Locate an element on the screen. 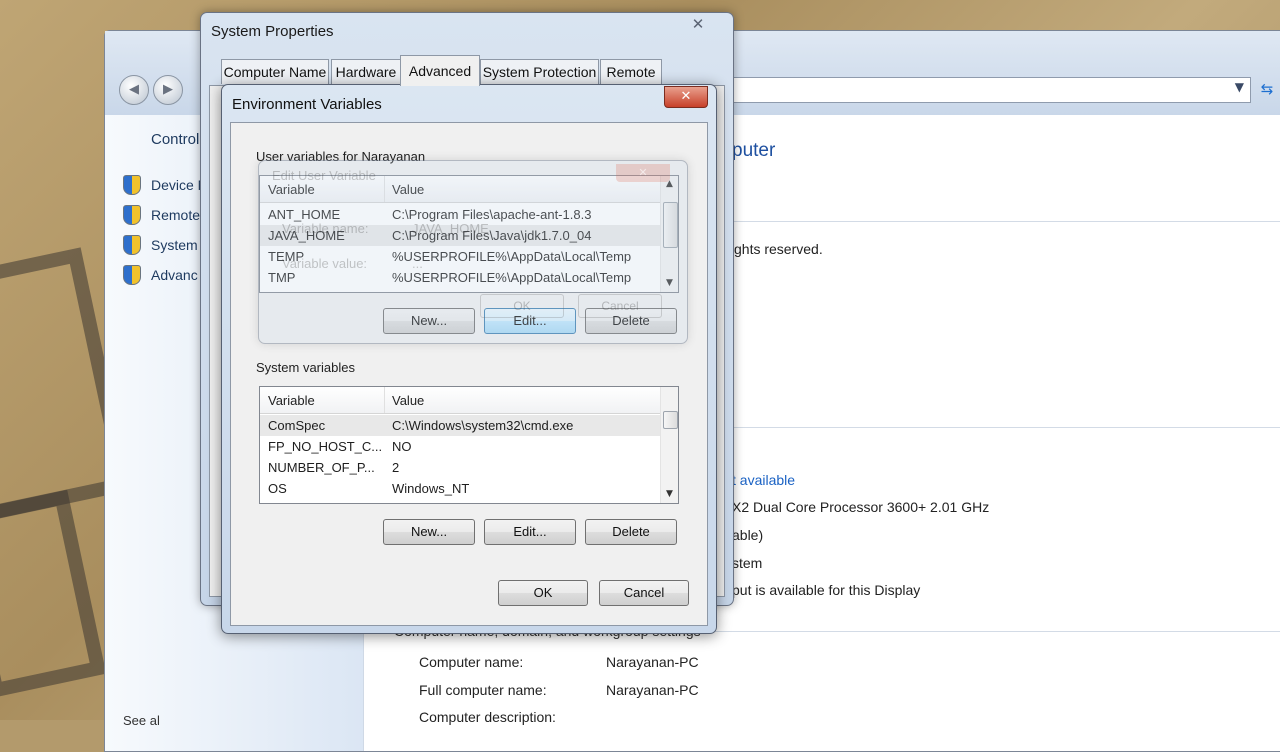 The width and height of the screenshot is (1280, 752). list-item: OS Windows_NT is located at coordinates (460, 488).